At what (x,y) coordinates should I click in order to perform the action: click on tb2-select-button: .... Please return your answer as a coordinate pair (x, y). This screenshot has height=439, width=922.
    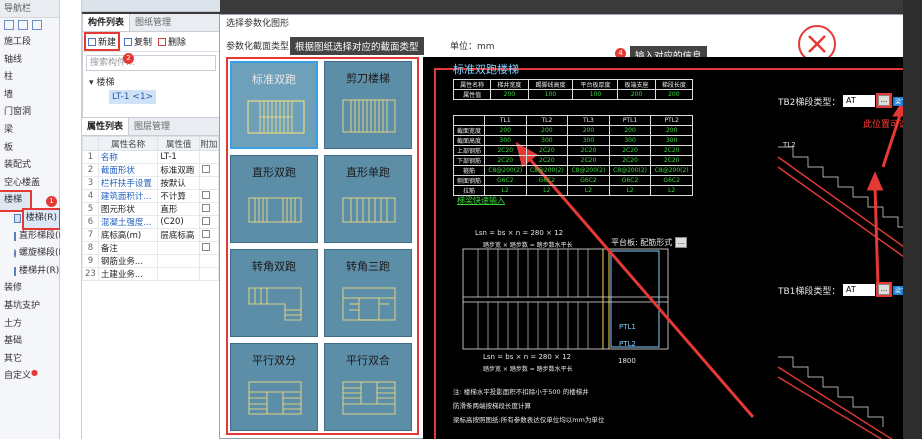
    Looking at the image, I should click on (884, 100).